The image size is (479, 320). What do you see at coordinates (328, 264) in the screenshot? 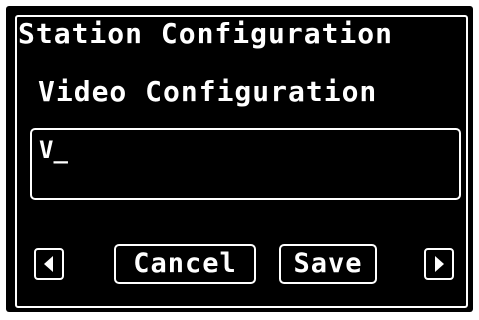
I see `save-button: Save` at bounding box center [328, 264].